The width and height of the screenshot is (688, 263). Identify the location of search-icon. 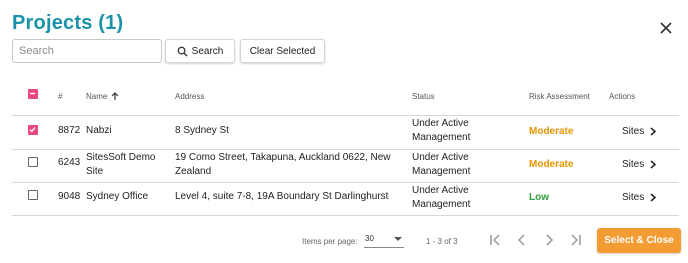
(182, 51).